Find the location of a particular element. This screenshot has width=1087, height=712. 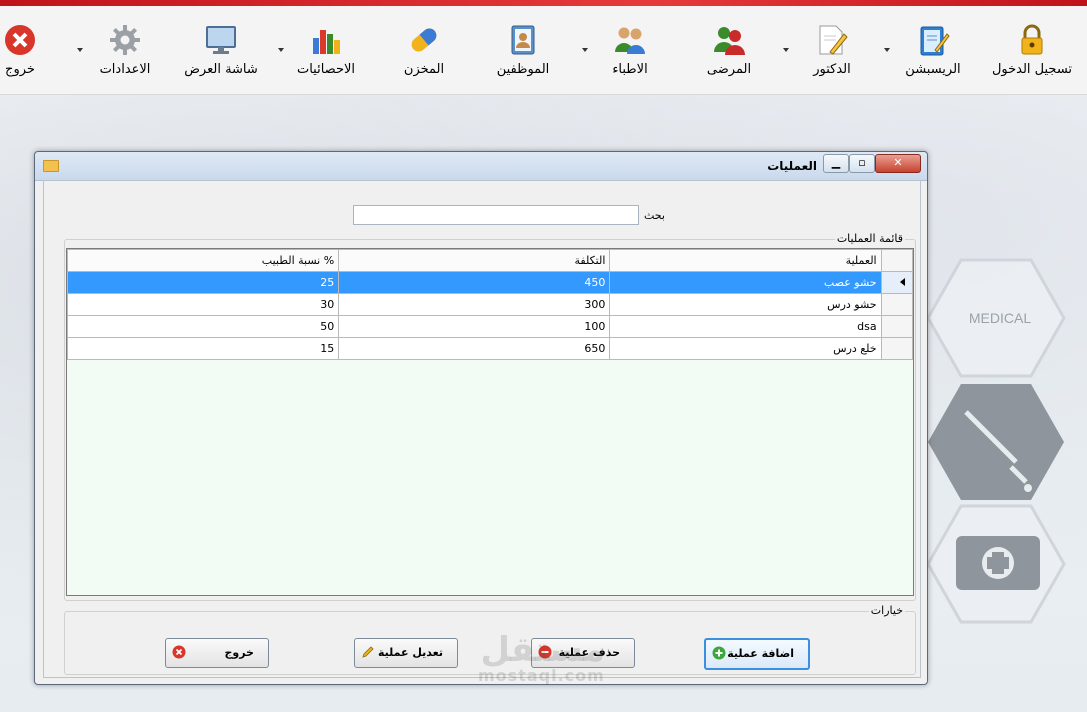

notebook-icon is located at coordinates (933, 40).